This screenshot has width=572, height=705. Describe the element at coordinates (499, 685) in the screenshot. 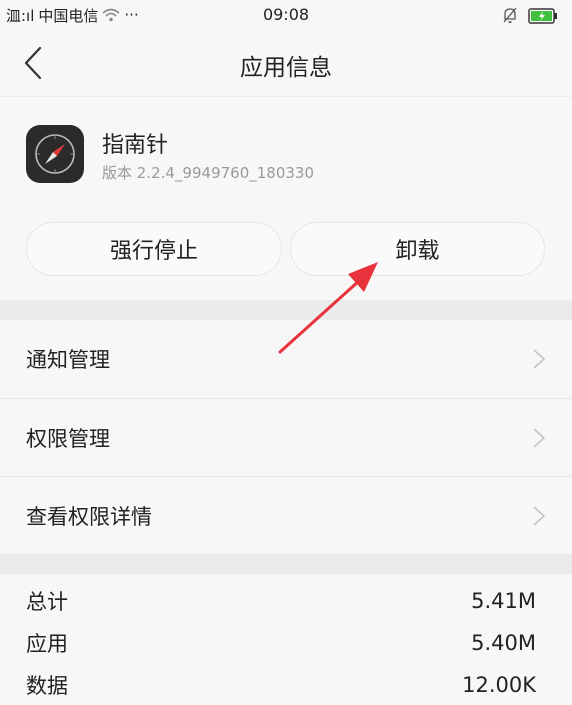

I see `storage-value: 12.00K` at that location.